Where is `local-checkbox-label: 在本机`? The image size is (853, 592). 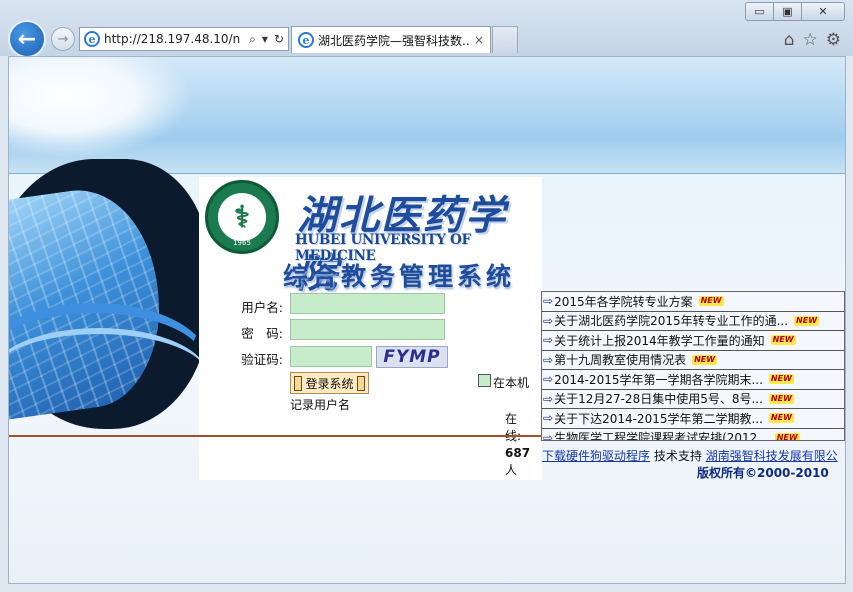
local-checkbox-label: 在本机 is located at coordinates (511, 383).